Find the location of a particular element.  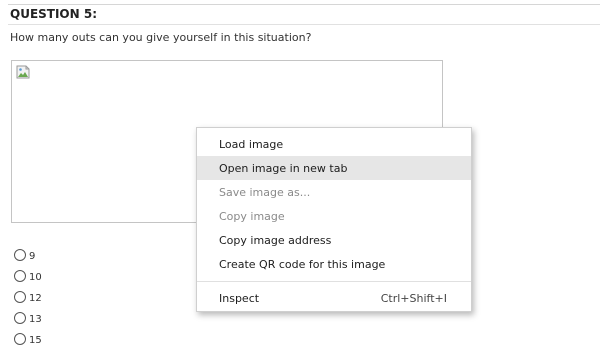

option-label: 9 is located at coordinates (32, 256).